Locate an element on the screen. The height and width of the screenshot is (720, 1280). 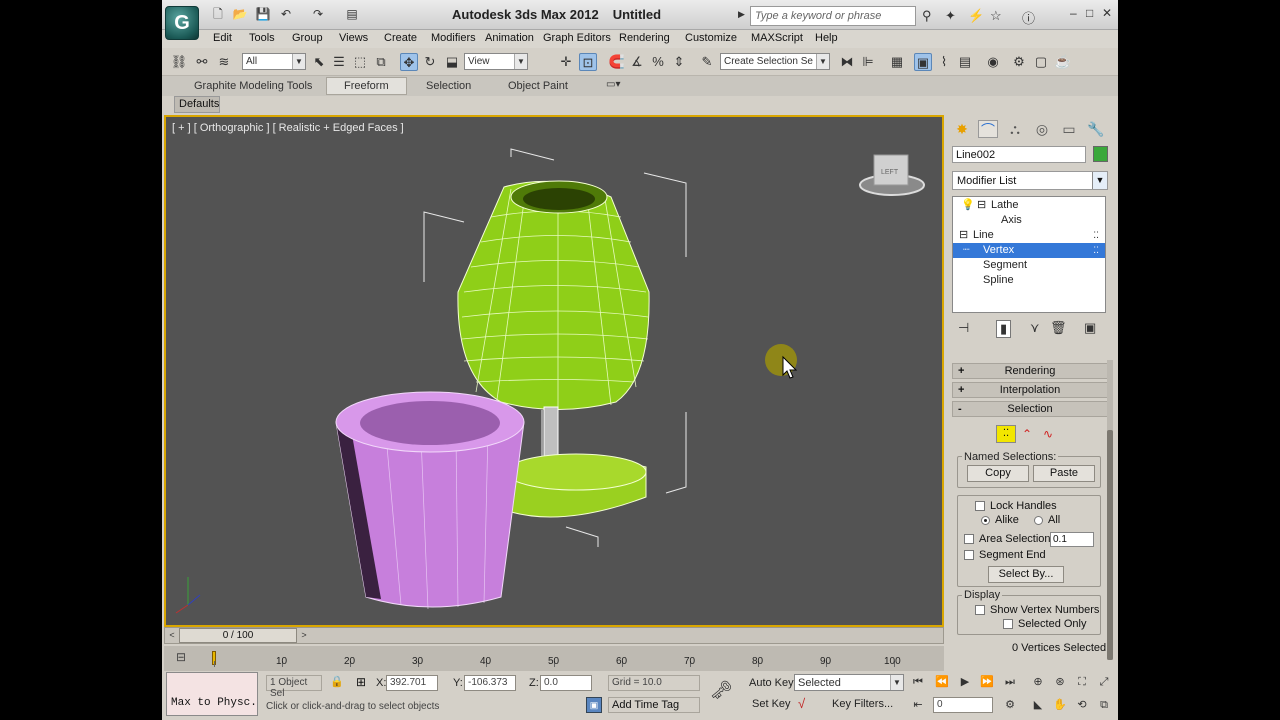
go-to-end-icon: ⏭ is located at coordinates (1010, 682).